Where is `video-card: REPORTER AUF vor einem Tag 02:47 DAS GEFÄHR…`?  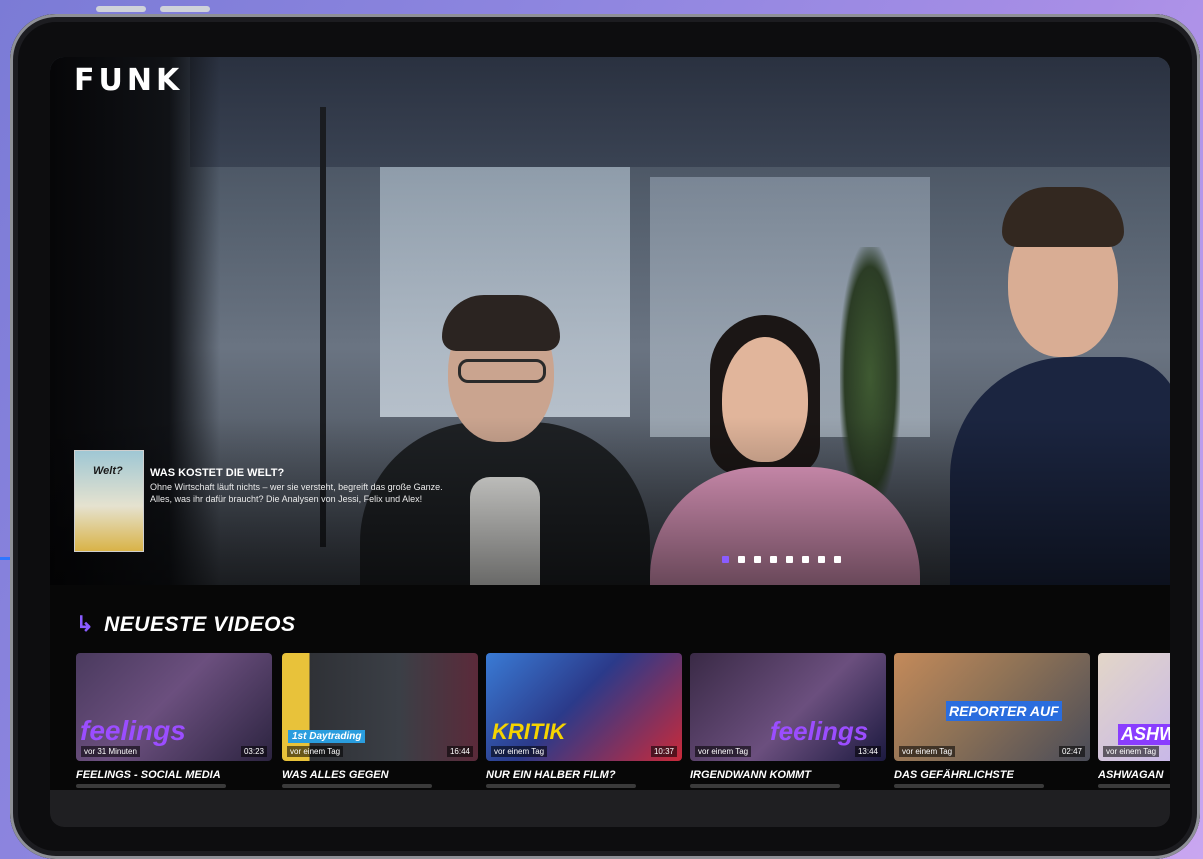
video-card: REPORTER AUF vor einem Tag 02:47 DAS GEFÄHR… is located at coordinates (992, 720).